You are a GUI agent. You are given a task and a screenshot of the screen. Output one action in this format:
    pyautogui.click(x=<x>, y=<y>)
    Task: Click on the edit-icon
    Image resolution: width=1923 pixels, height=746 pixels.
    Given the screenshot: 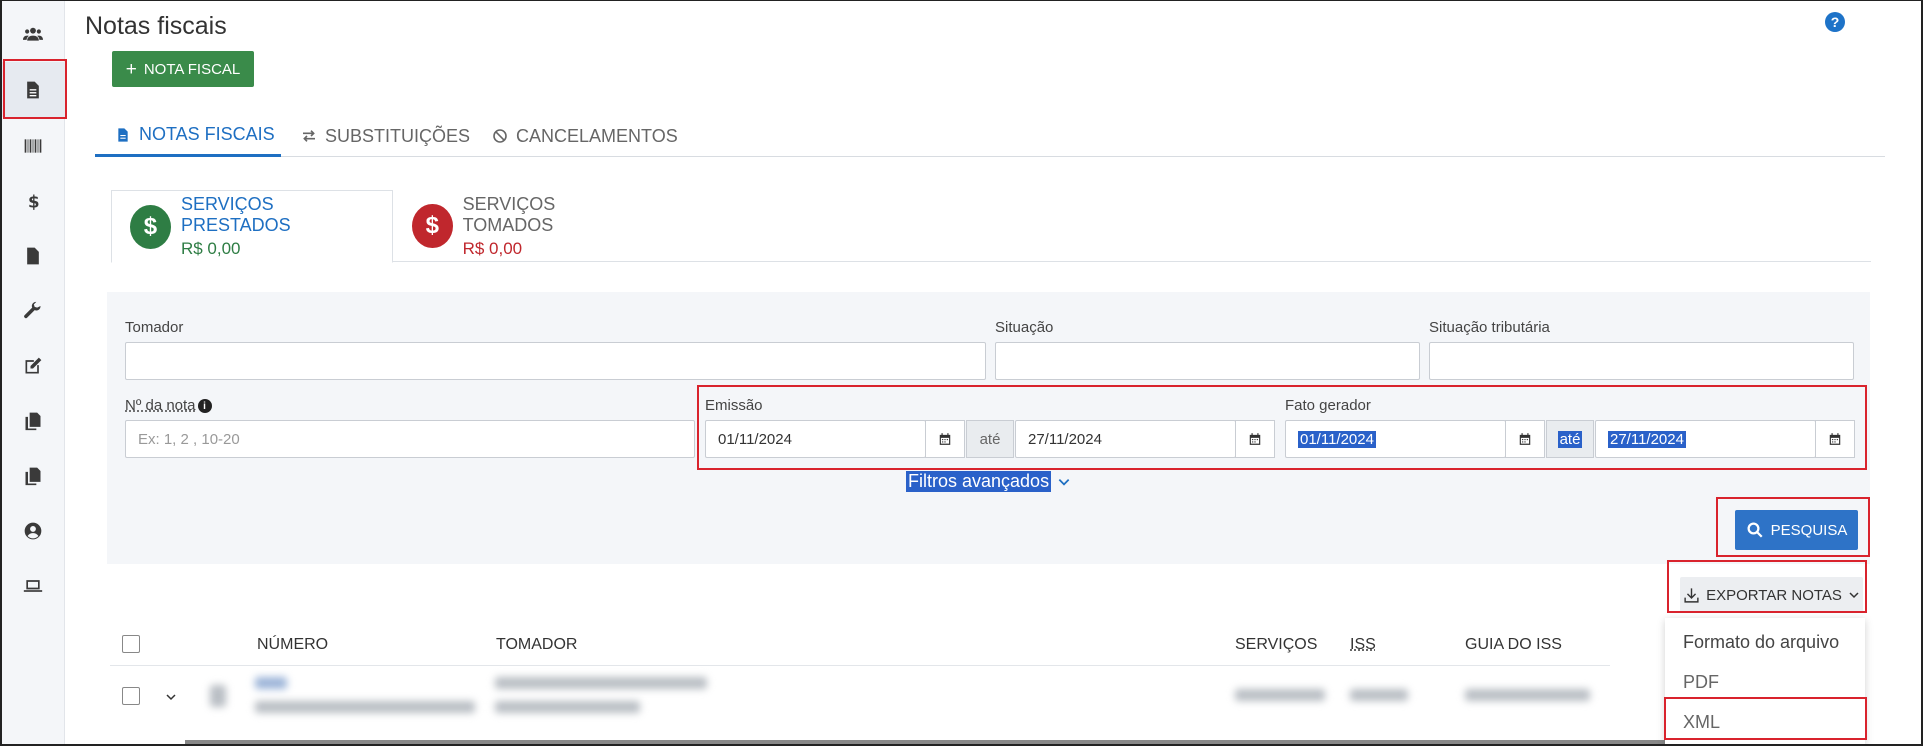 What is the action you would take?
    pyautogui.click(x=33, y=365)
    